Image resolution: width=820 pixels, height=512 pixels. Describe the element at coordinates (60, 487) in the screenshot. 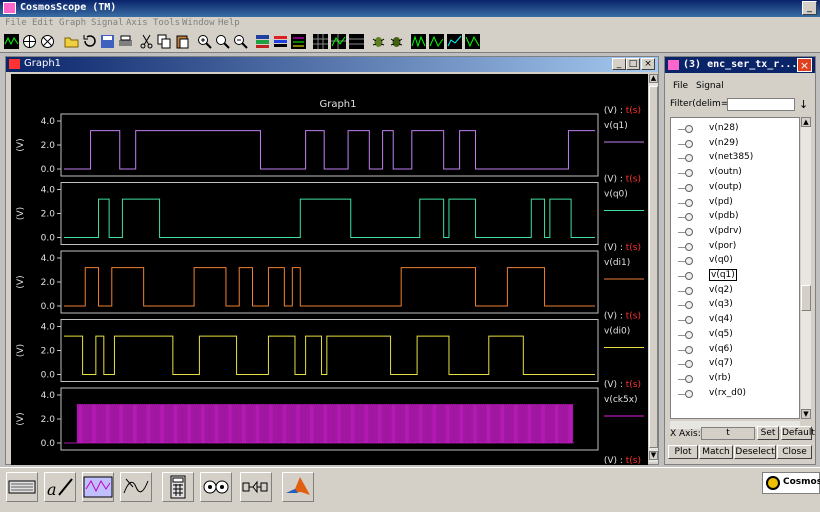

I see `script-pen-icon: a` at that location.